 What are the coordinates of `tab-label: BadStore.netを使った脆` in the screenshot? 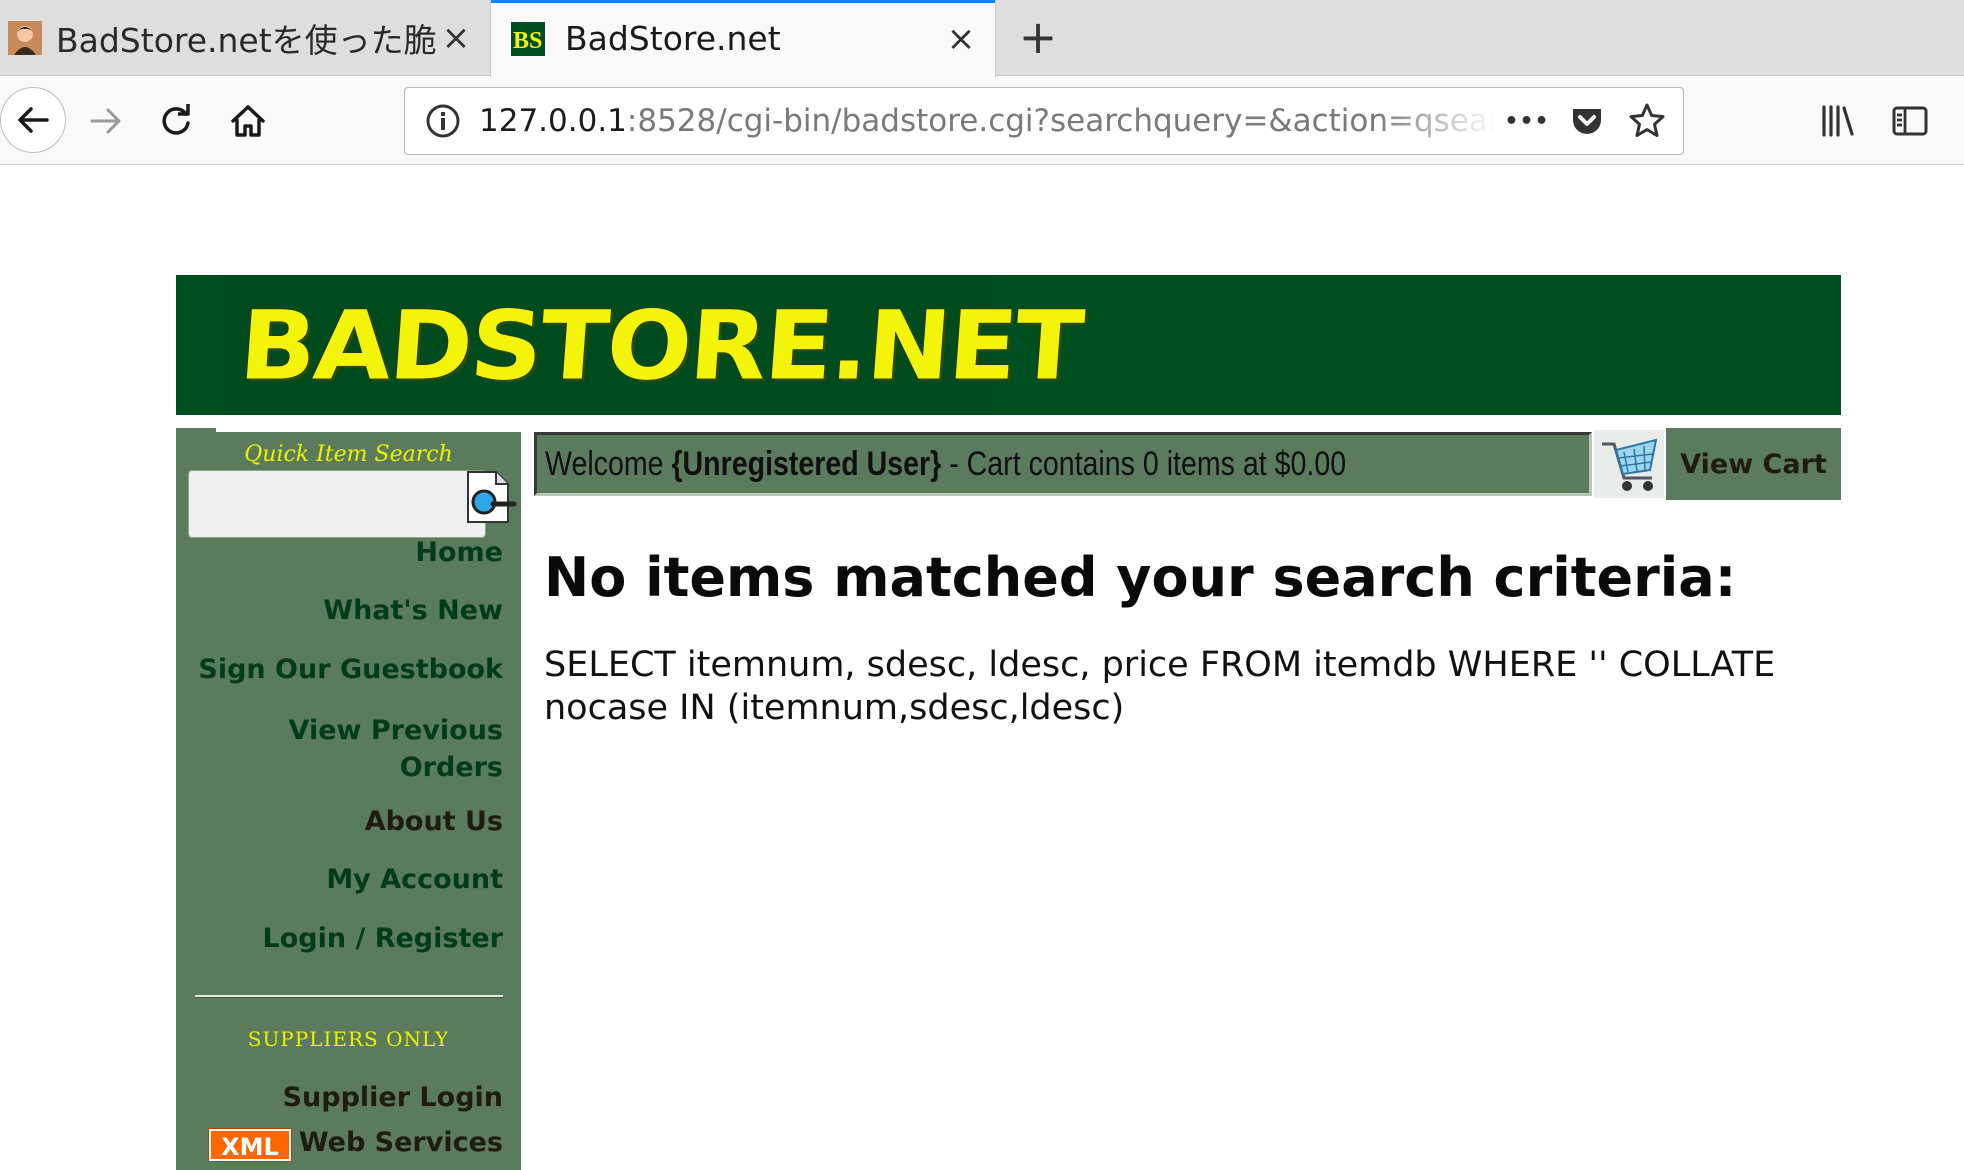 It's located at (246, 40).